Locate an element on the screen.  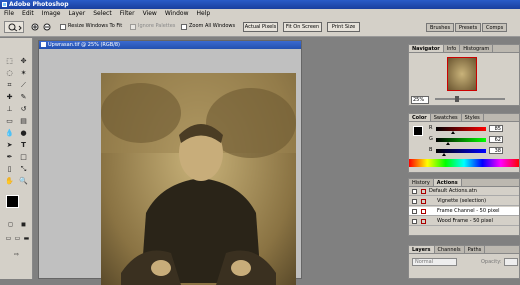
lasso-tool-icon: ◌ is located at coordinates (9, 73).